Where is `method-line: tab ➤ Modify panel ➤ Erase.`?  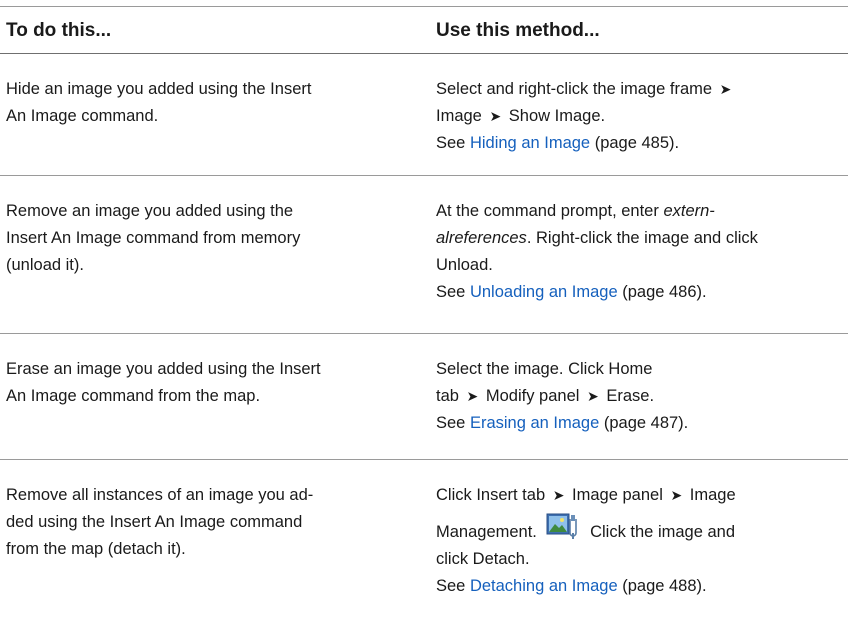 method-line: tab ➤ Modify panel ➤ Erase. is located at coordinates (639, 396).